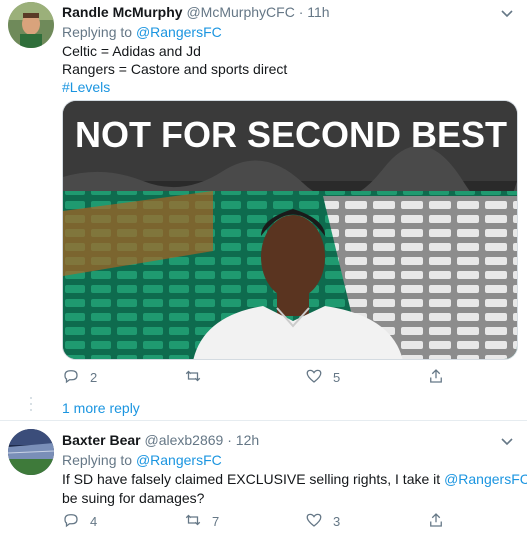  I want to click on like-button: 3, so click(322, 521).